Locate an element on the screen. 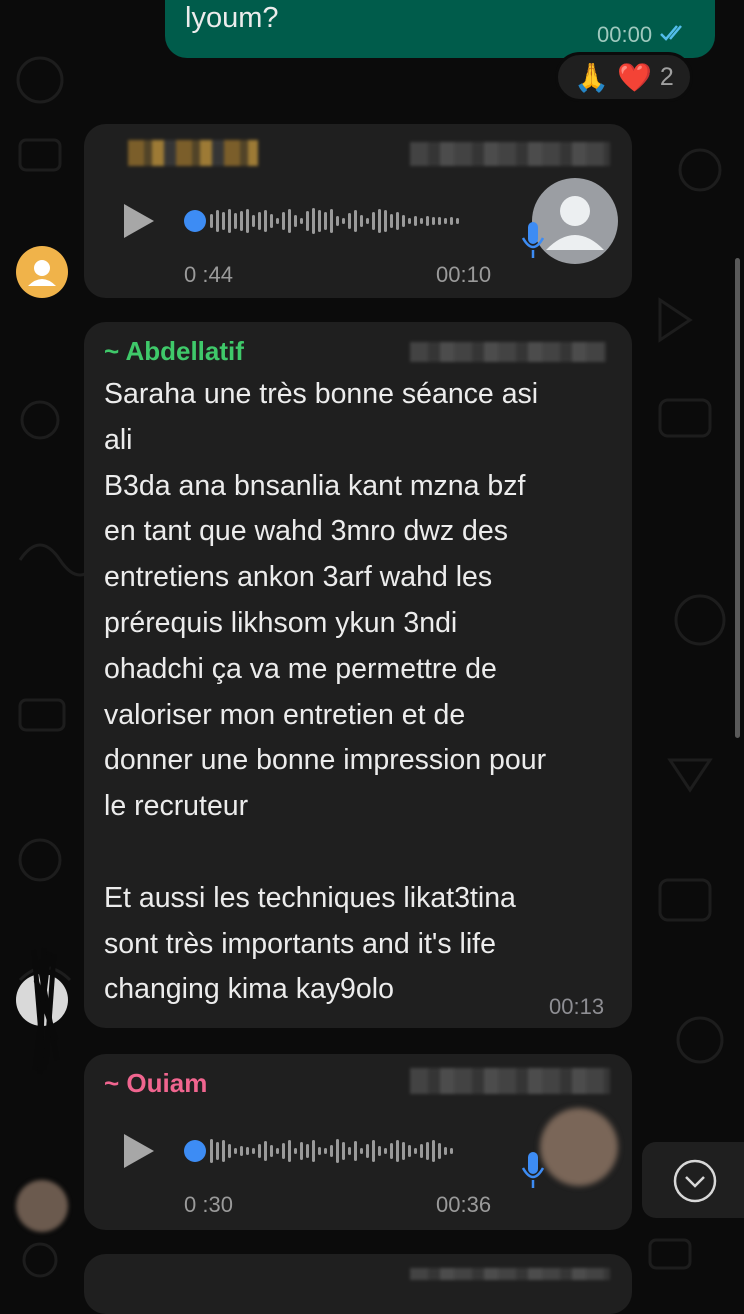 The image size is (744, 1314). sender-avatar-default is located at coordinates (42, 272).